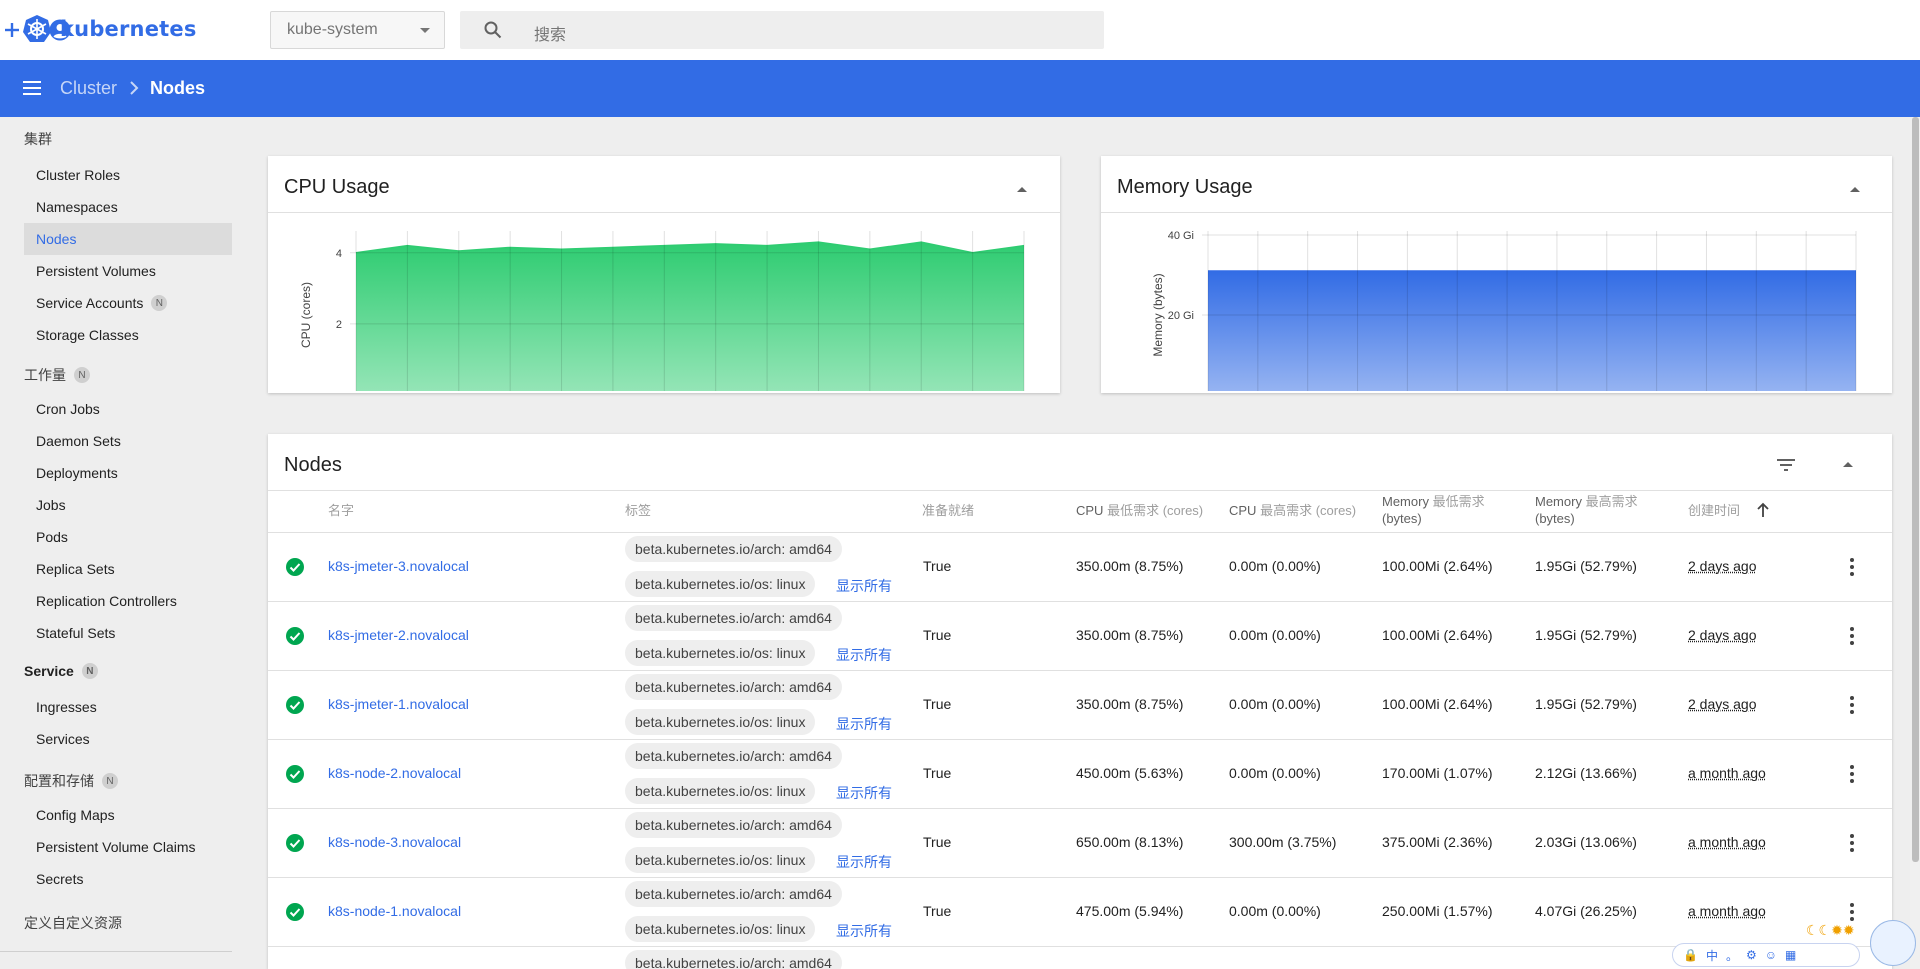 This screenshot has height=969, width=1920. I want to click on add-icon, so click(12, 30).